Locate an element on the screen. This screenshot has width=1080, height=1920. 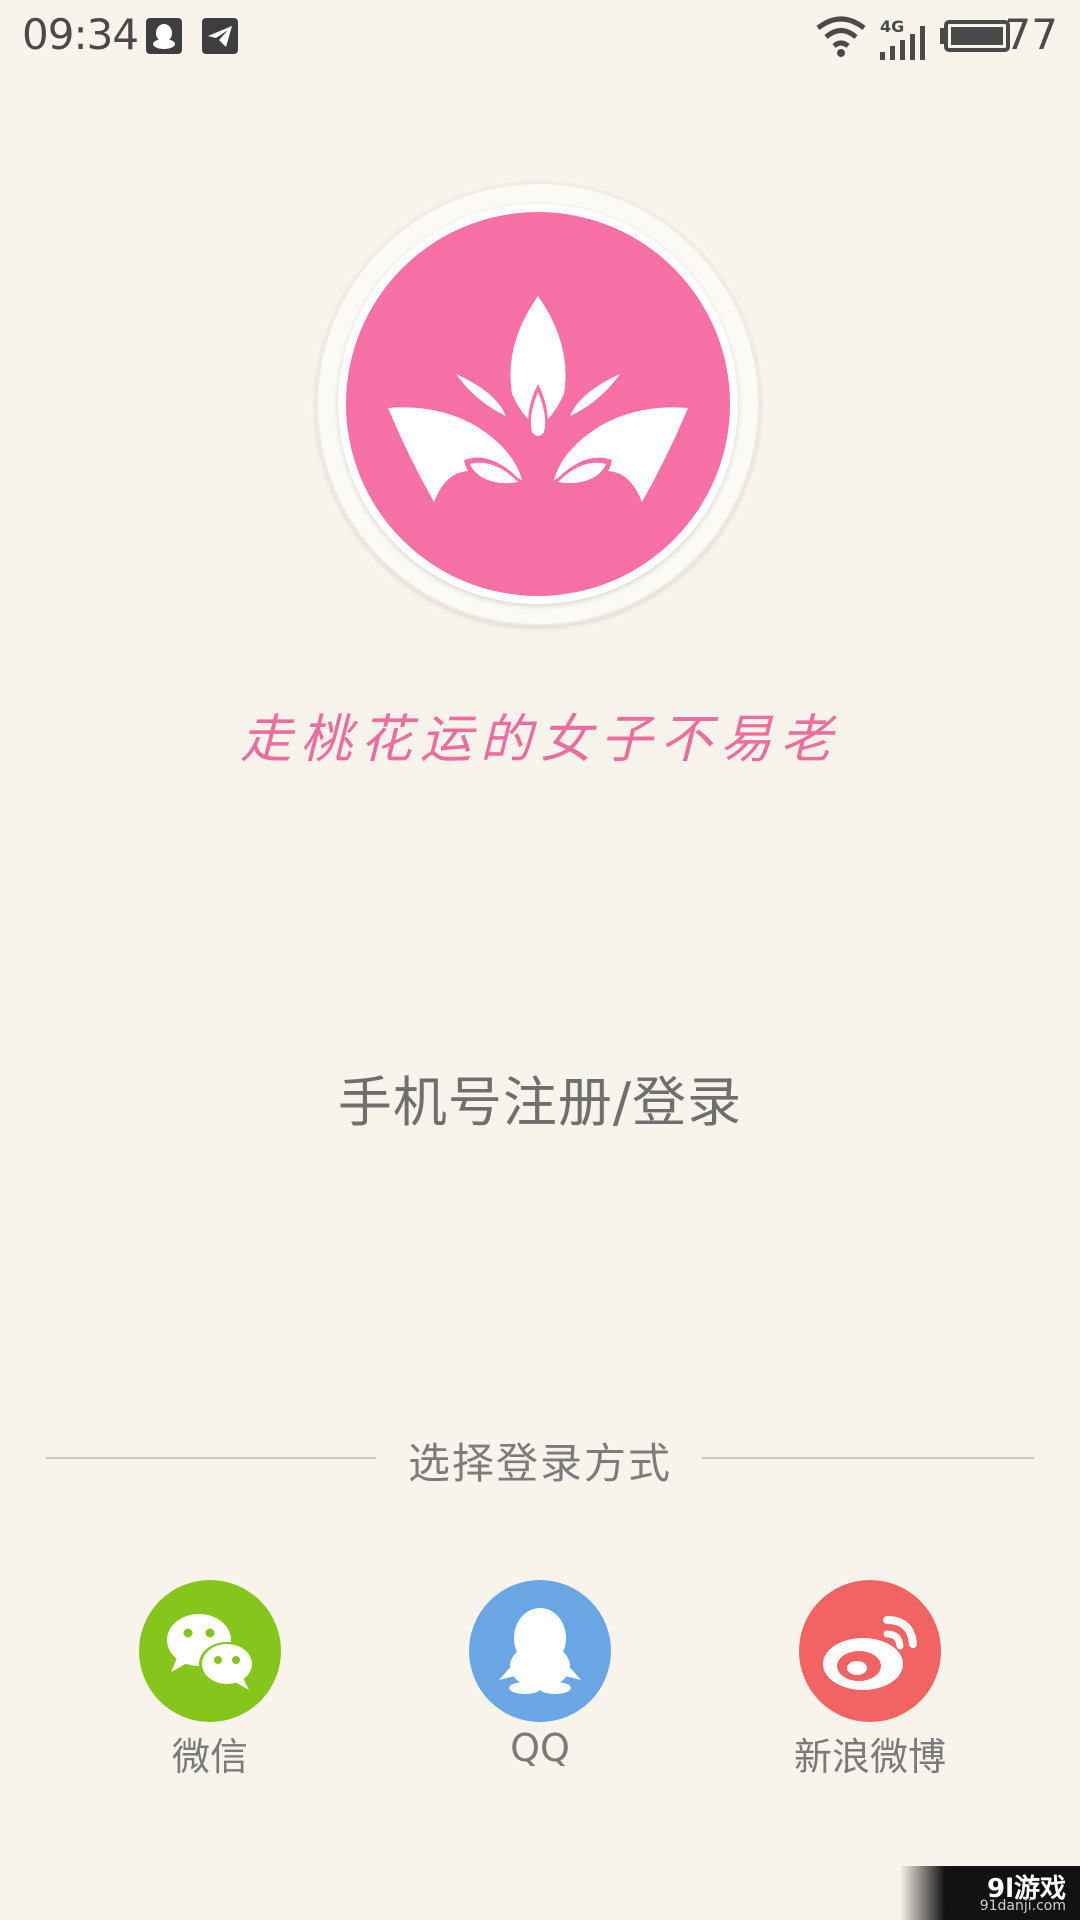
status-bar: 09:34 4G 77 is located at coordinates (540, 40).